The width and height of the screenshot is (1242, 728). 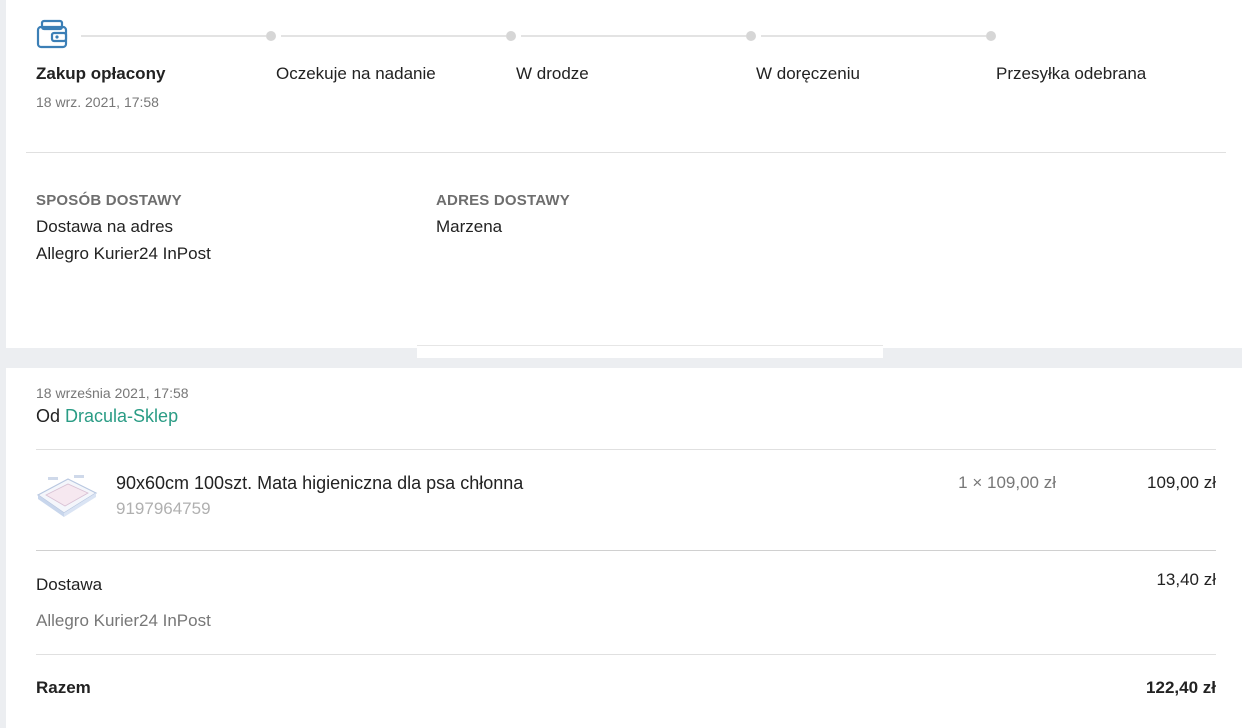 What do you see at coordinates (123, 620) in the screenshot?
I see `shipping-method: Allegro Kurier24 InPost` at bounding box center [123, 620].